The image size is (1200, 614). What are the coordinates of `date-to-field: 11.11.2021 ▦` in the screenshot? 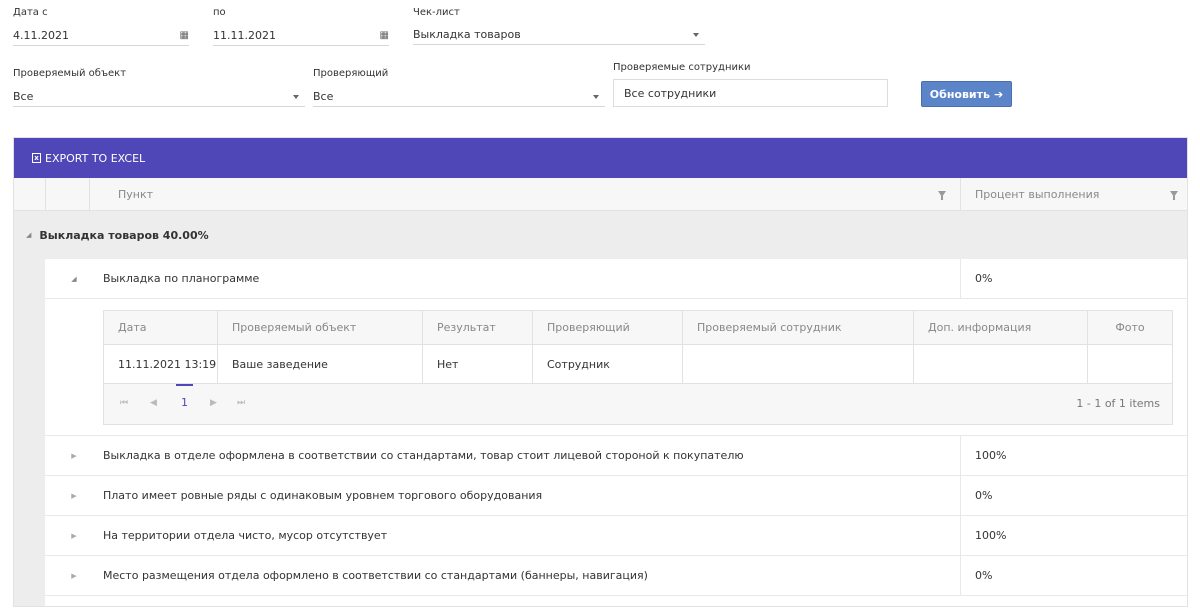 It's located at (301, 36).